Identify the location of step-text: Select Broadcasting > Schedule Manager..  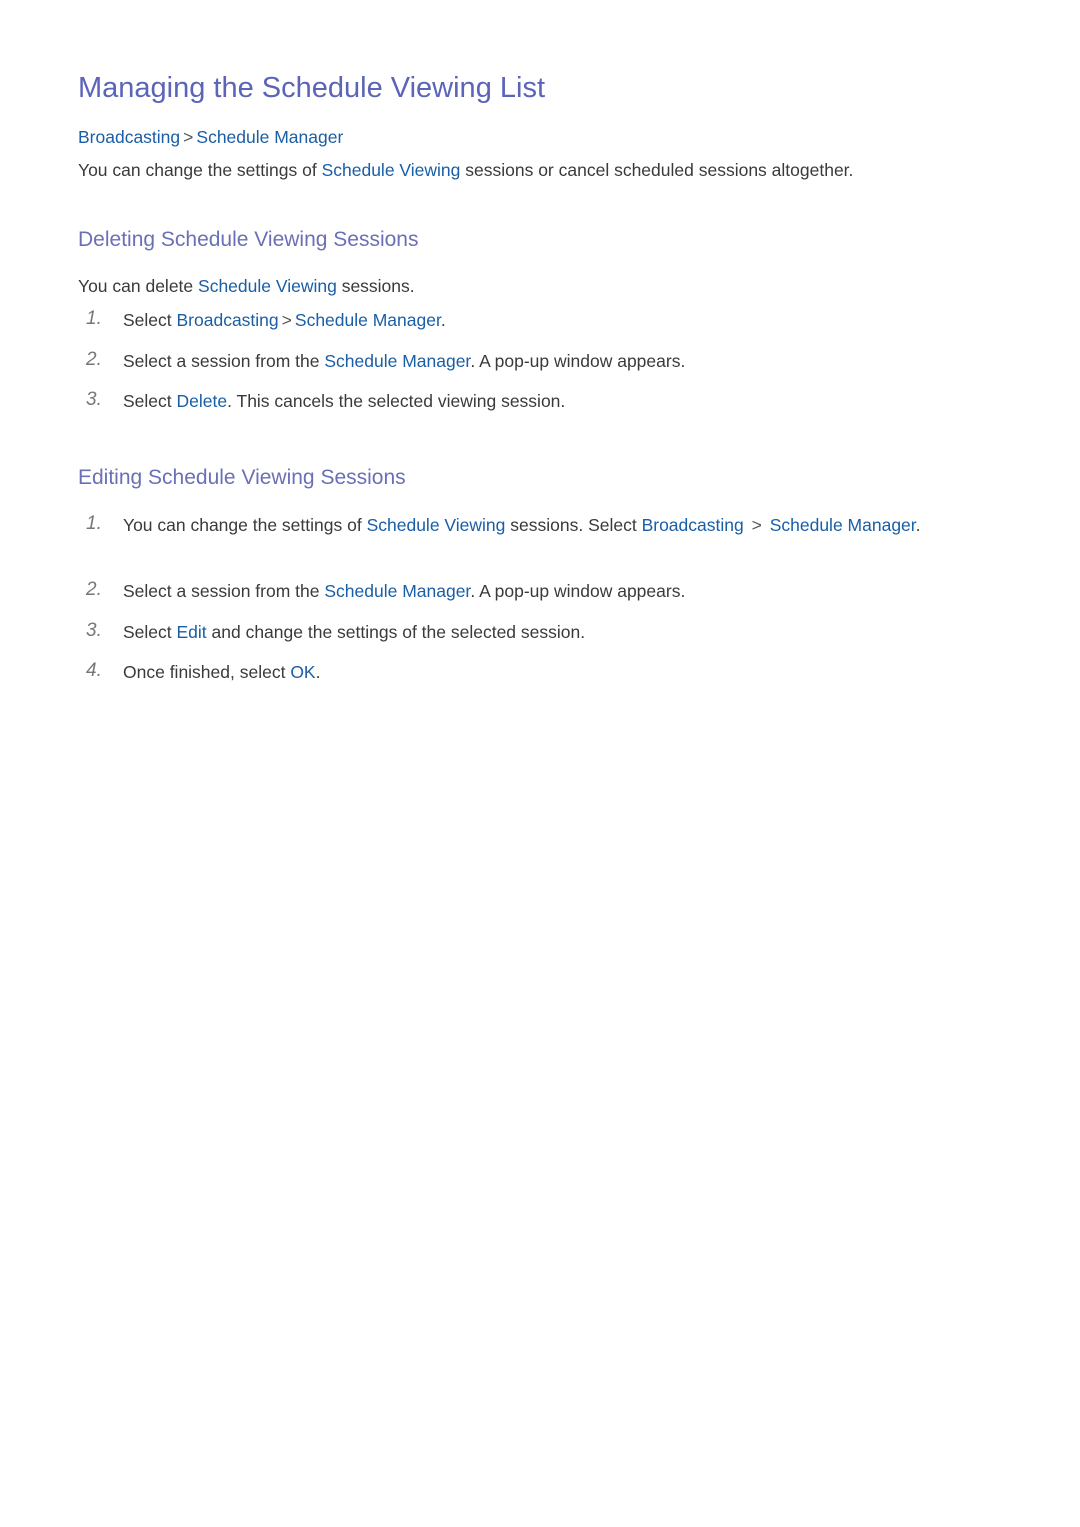
(553, 320).